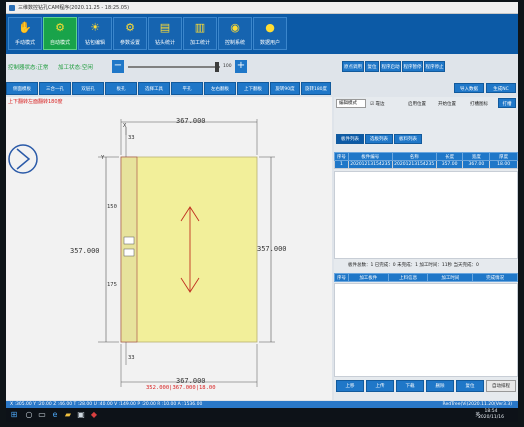 The height and width of the screenshot is (427, 524). I want to click on log-table-body, so click(426, 330).